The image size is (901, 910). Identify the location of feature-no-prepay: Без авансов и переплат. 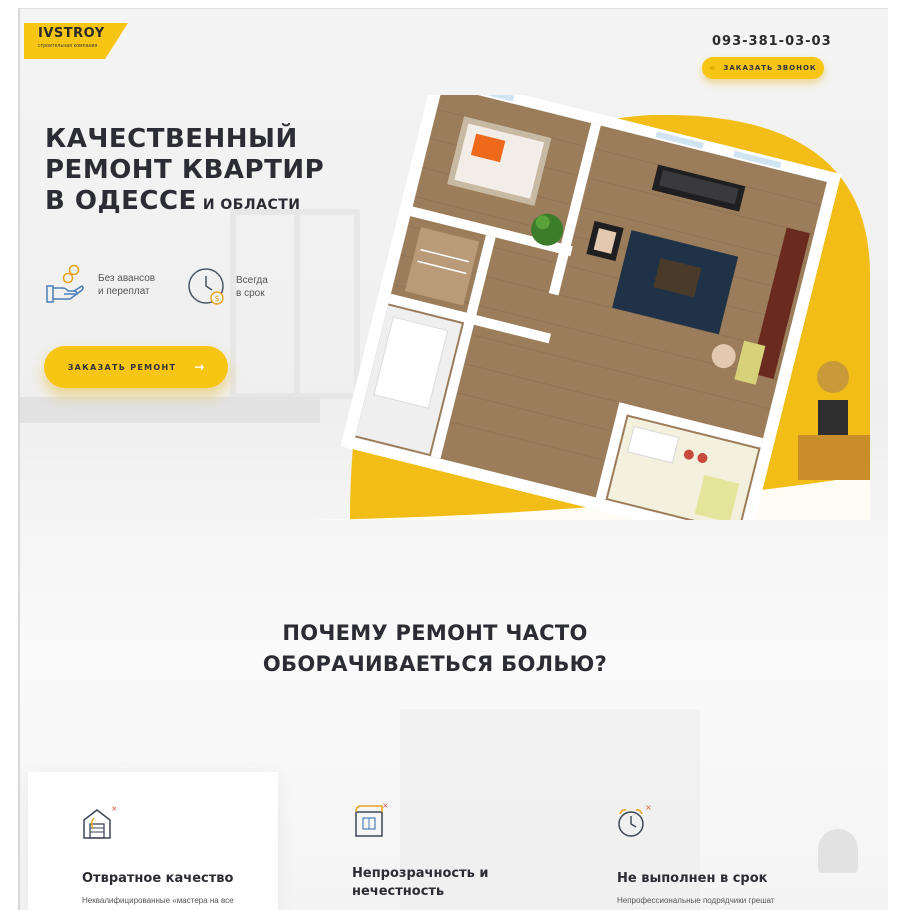
(99, 285).